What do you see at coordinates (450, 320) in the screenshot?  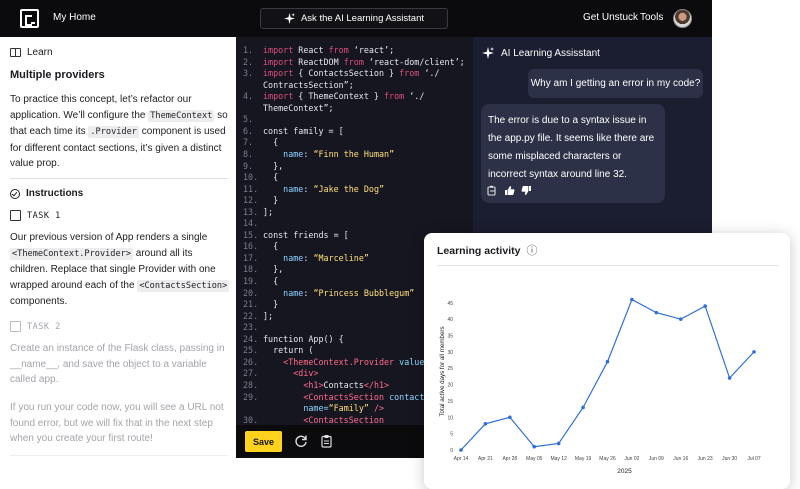 I see `y-tick-label: 40` at bounding box center [450, 320].